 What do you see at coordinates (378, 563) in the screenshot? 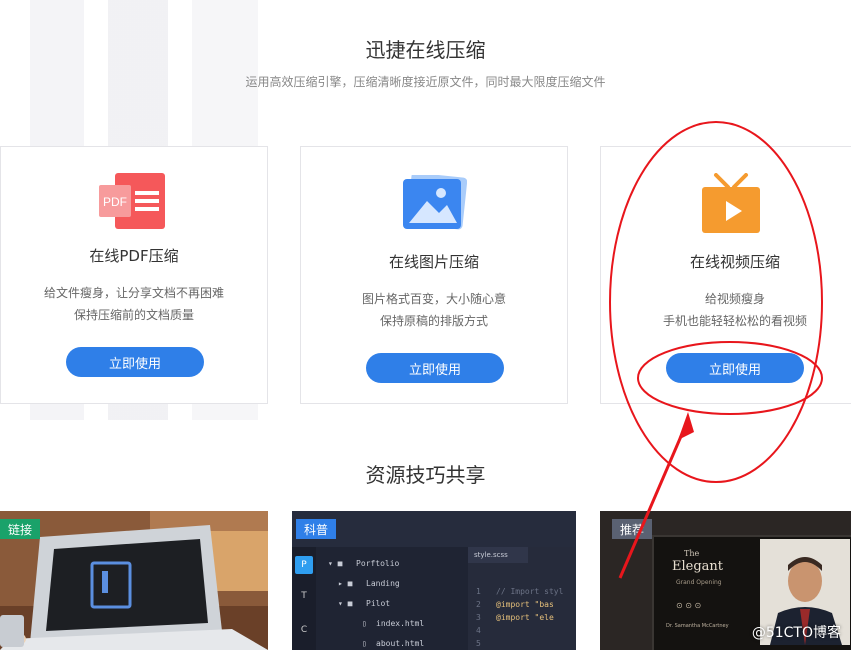
I see `tree-item: Porftolio` at bounding box center [378, 563].